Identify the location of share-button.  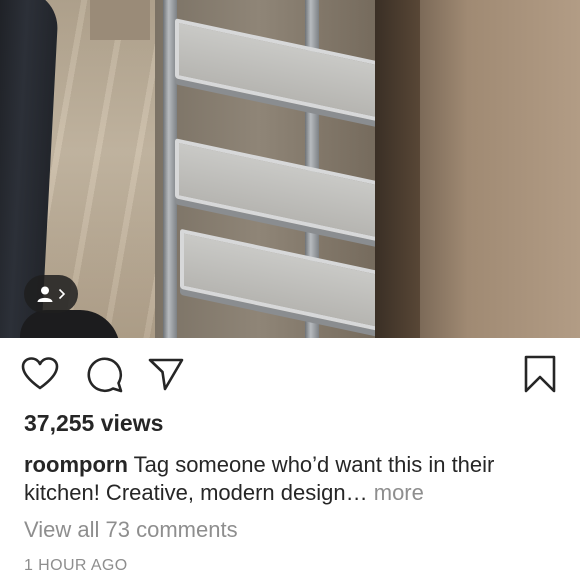
(166, 374).